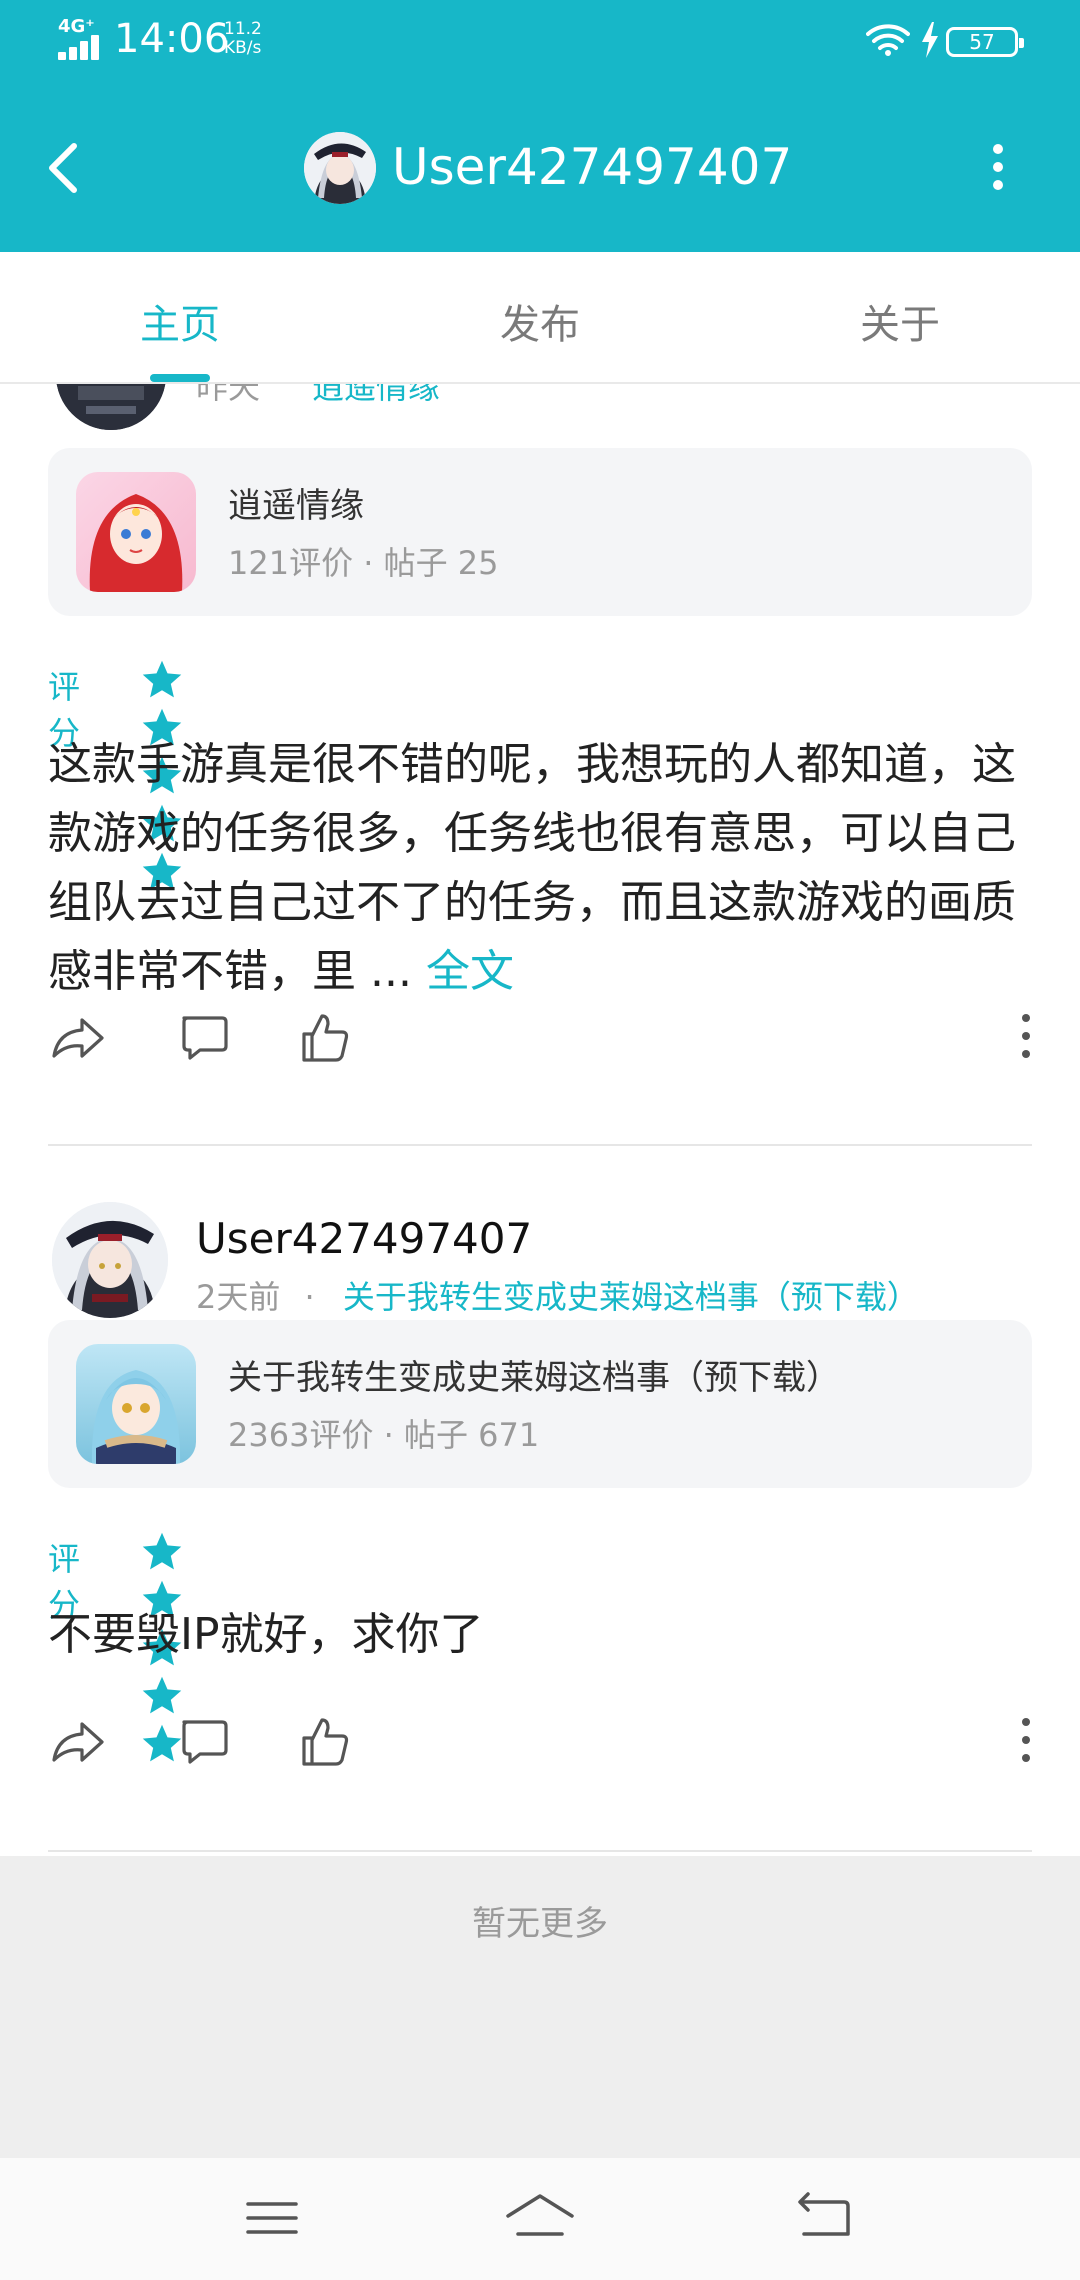 This screenshot has width=1080, height=2280. I want to click on post-content: 不要毁IP就好，求你了, so click(543, 1634).